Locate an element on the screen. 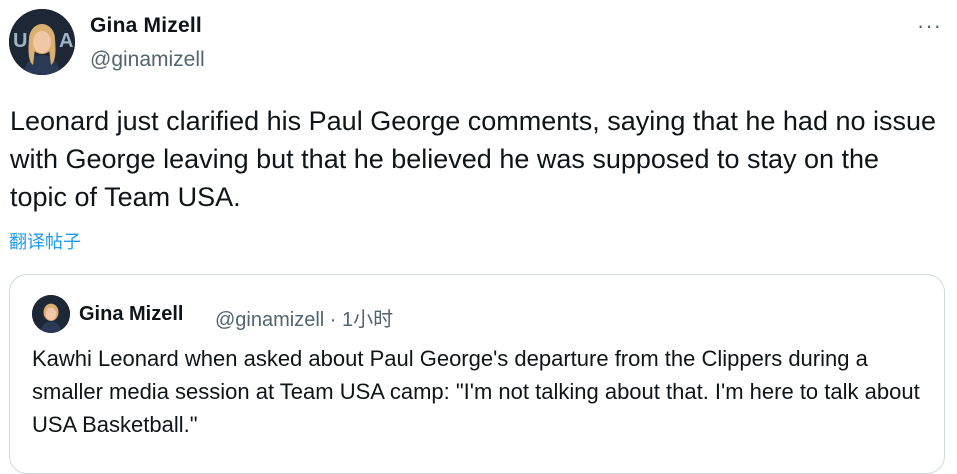  avatar-logo-letters: U is located at coordinates (20, 41).